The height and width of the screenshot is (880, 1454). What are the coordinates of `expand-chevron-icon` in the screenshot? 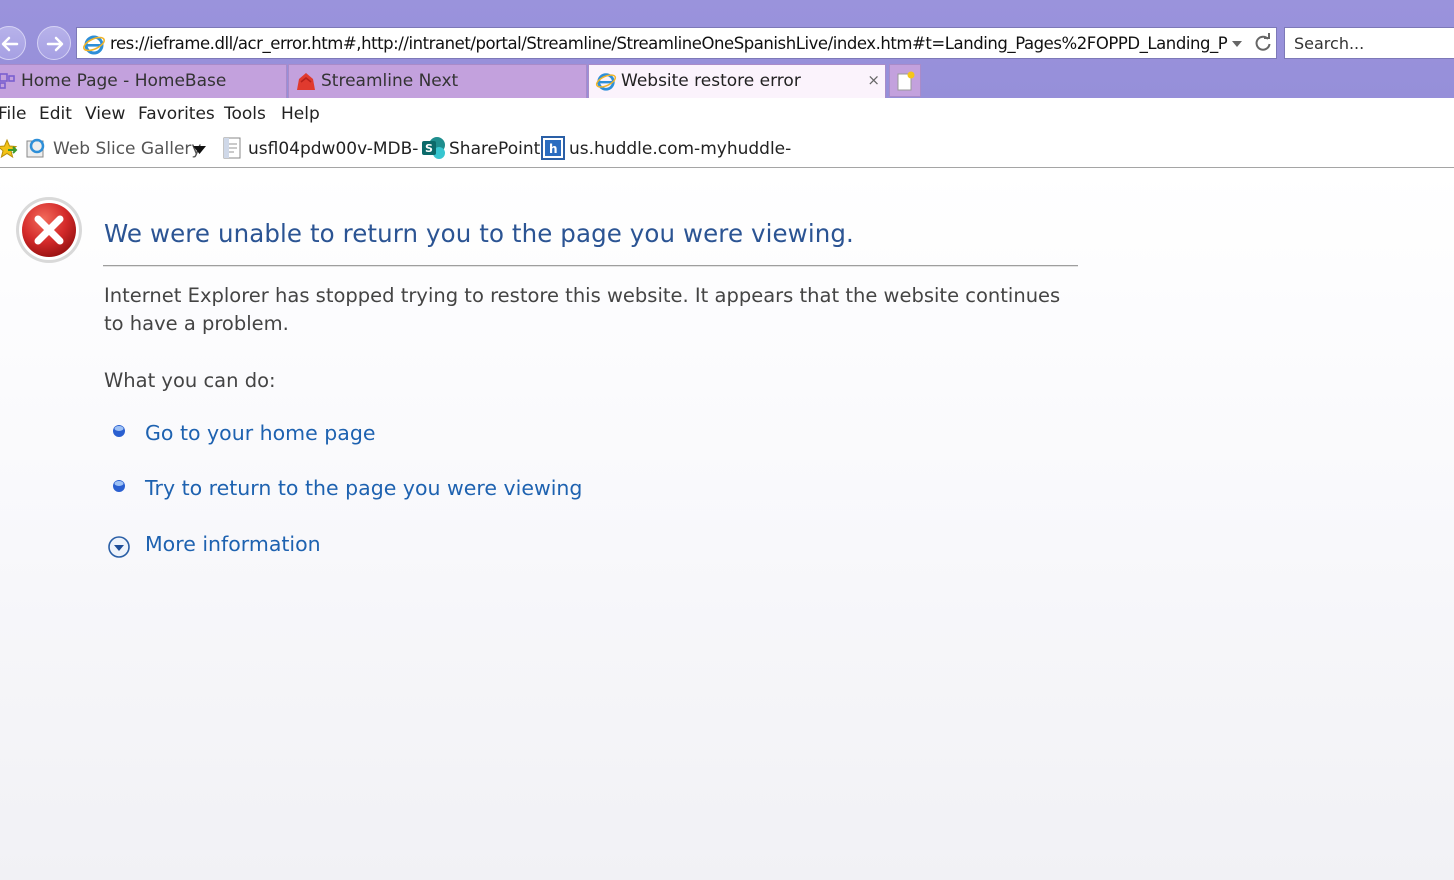 It's located at (119, 547).